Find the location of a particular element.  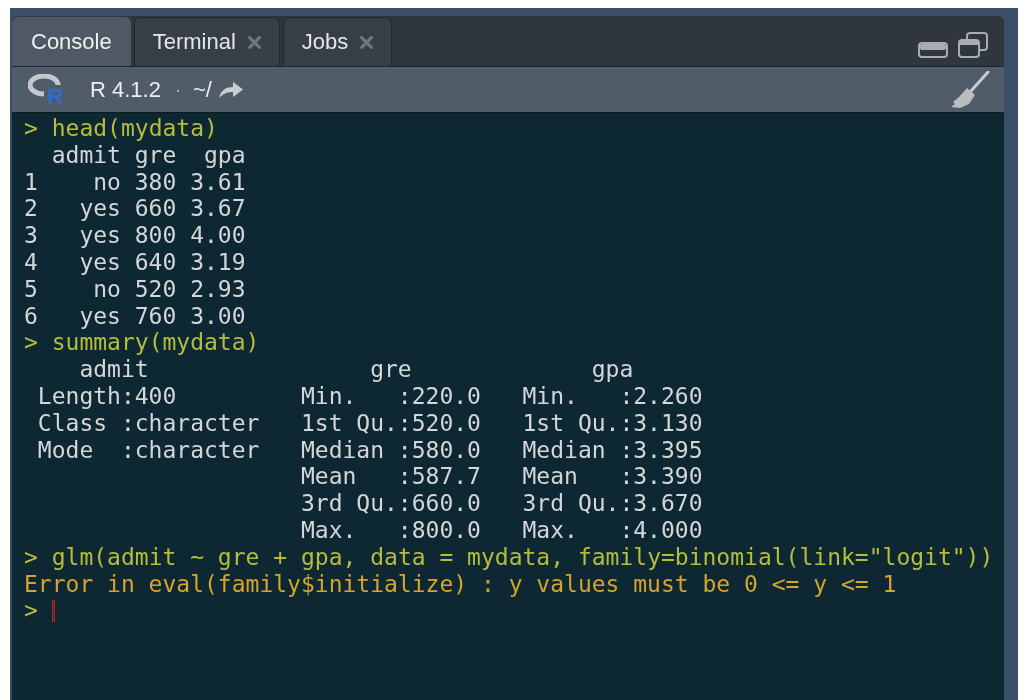

broom-icon is located at coordinates (970, 89).